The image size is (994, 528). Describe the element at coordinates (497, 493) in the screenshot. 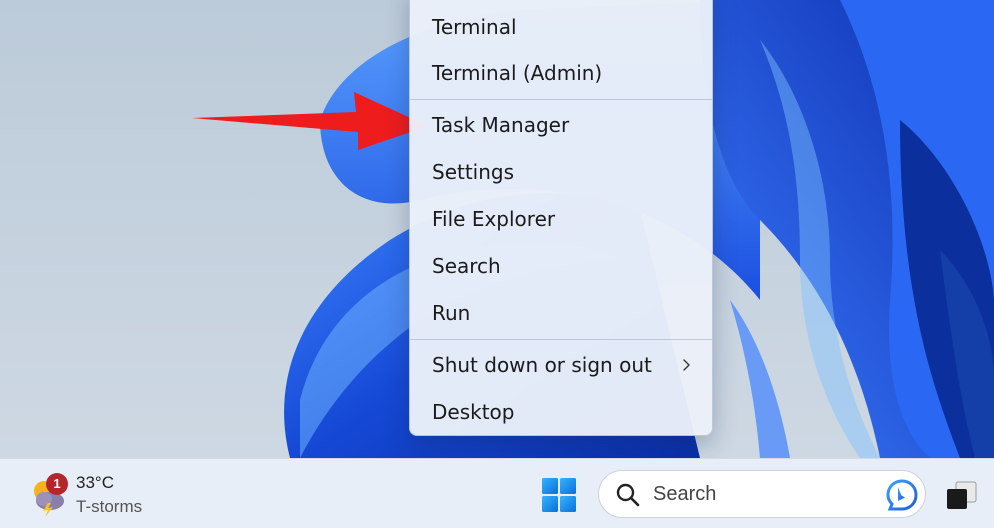

I see `taskbar: 1 33°C T-storms Search` at that location.